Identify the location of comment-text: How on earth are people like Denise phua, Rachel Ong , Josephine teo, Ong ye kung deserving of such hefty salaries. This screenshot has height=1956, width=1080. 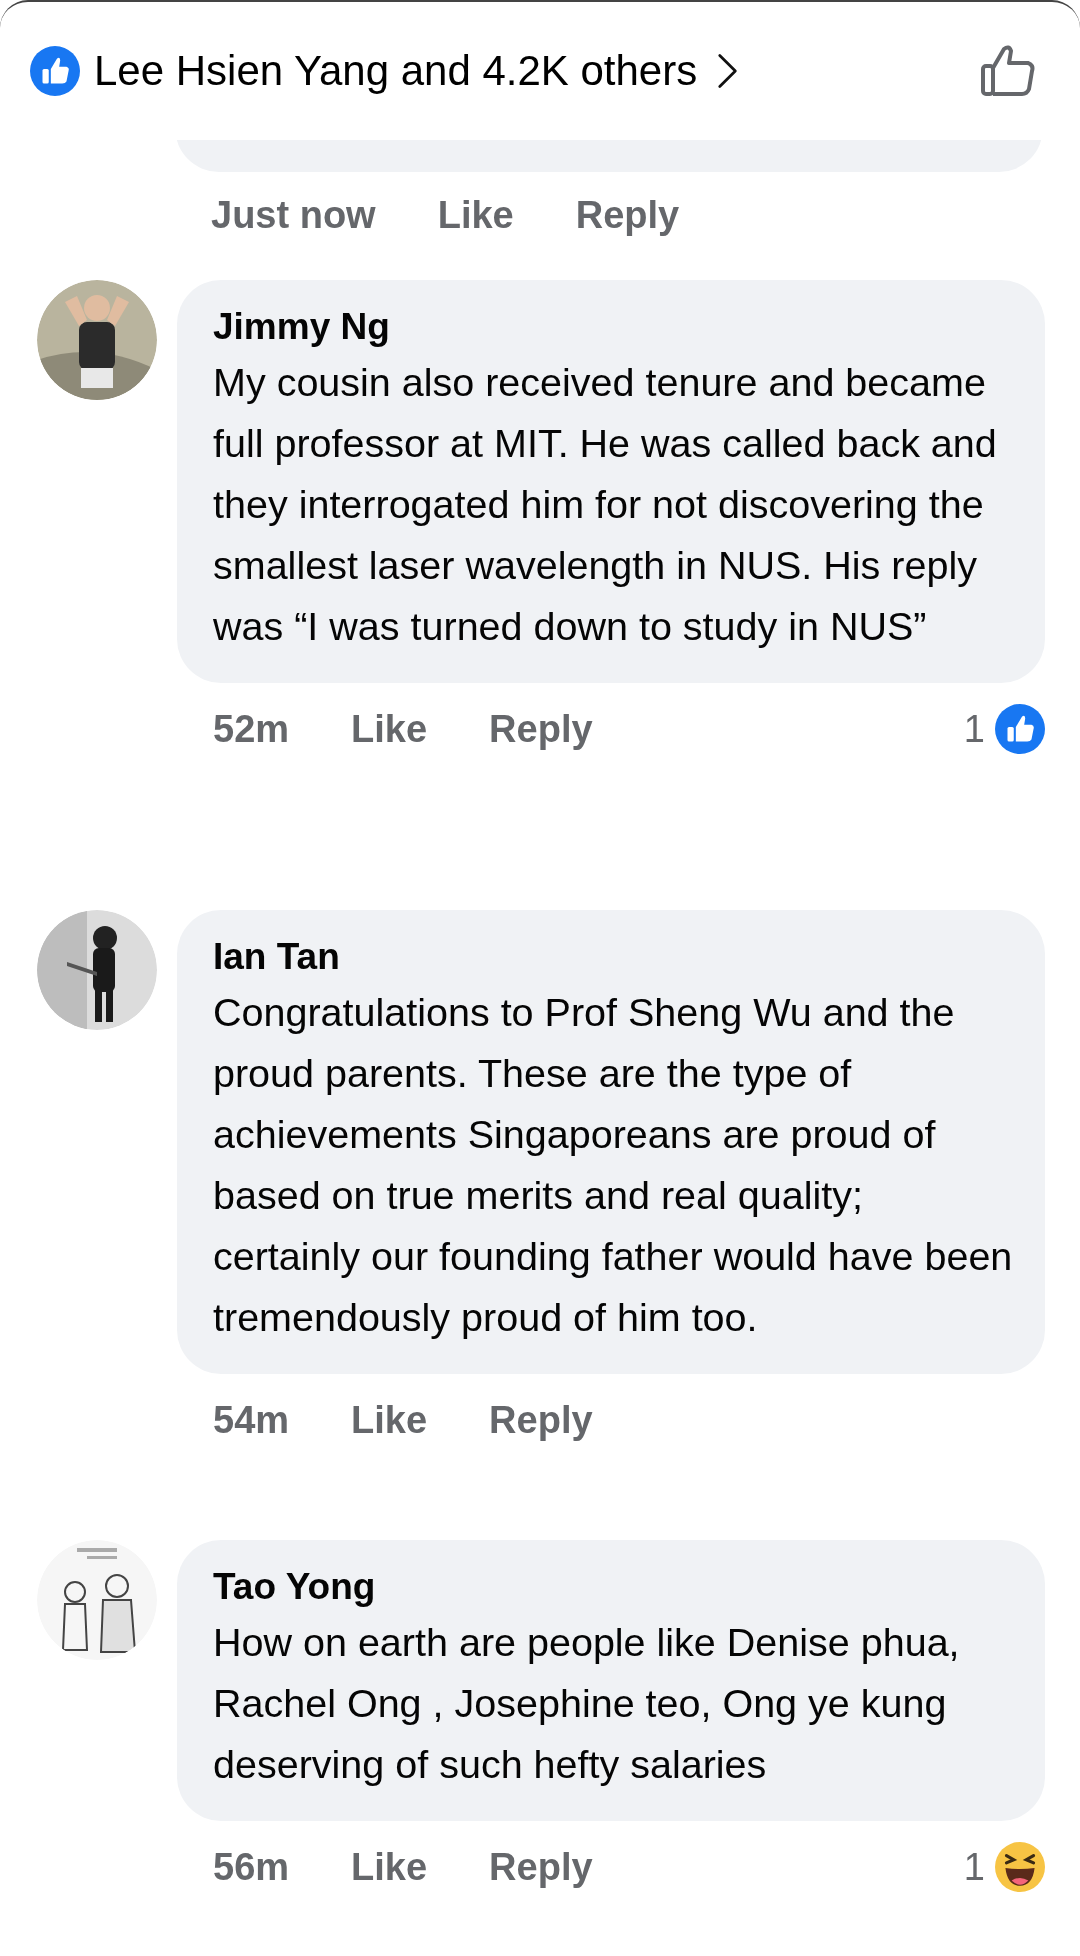
(587, 1703).